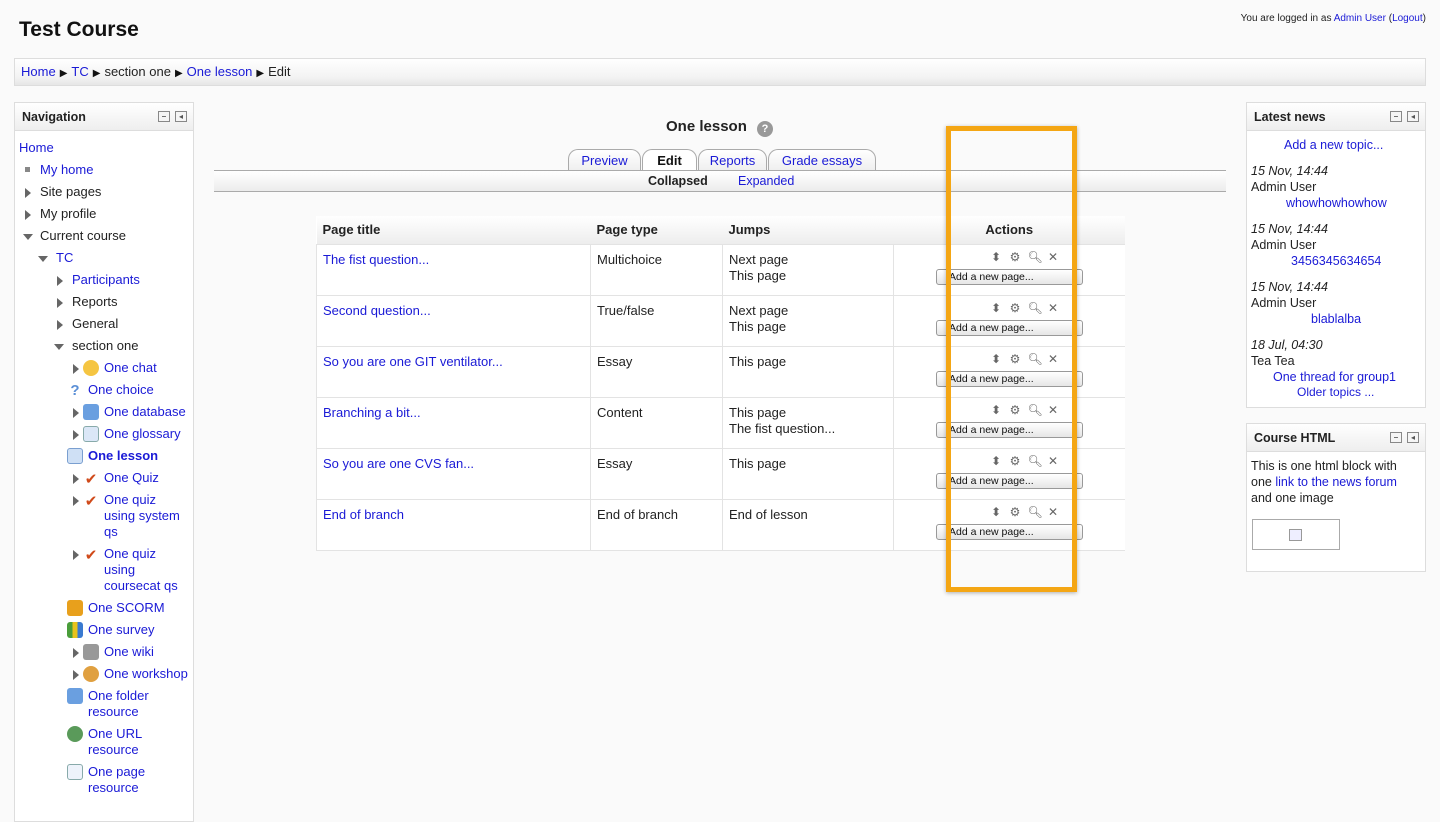  I want to click on nav-my-profile: My profile, so click(68, 213).